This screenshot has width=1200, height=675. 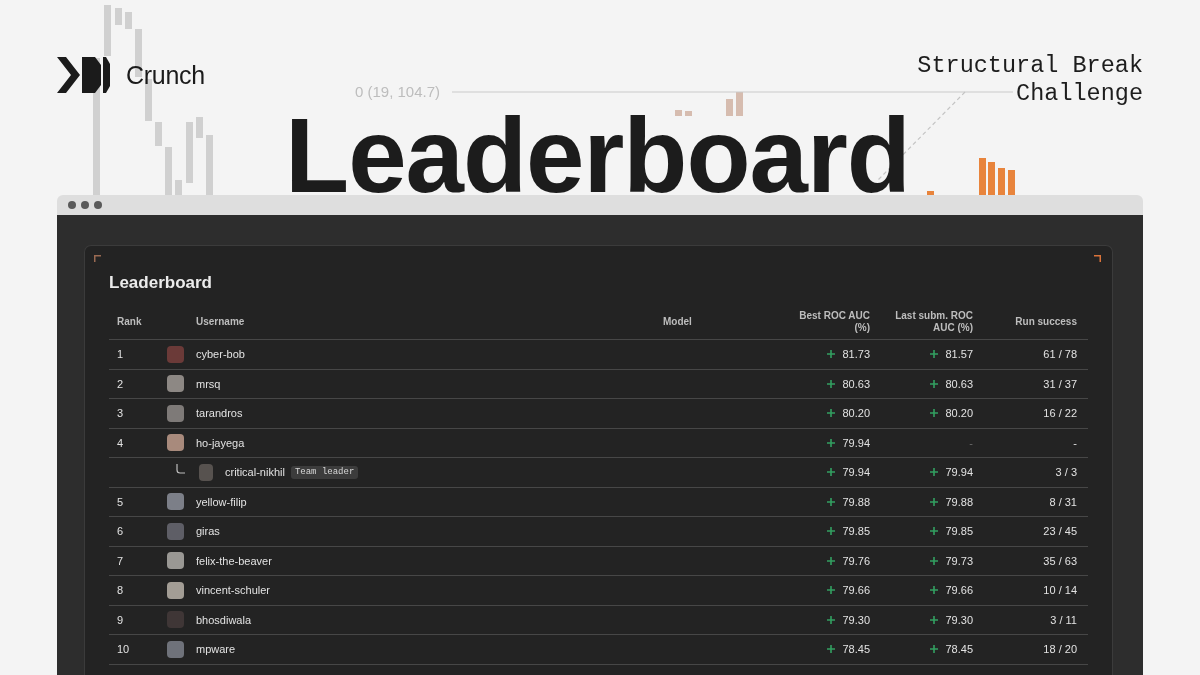 I want to click on team-leader-badge: Team leader, so click(x=324, y=472).